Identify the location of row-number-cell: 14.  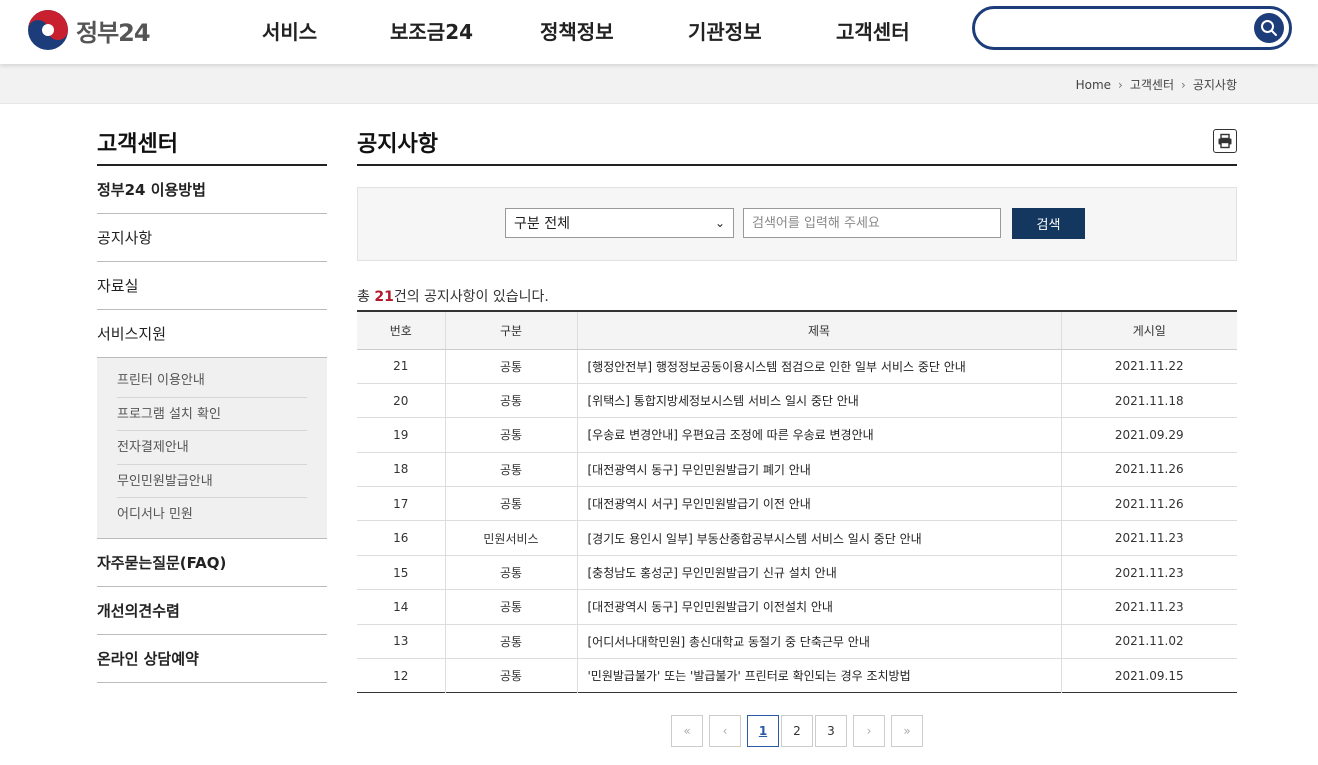
(401, 607).